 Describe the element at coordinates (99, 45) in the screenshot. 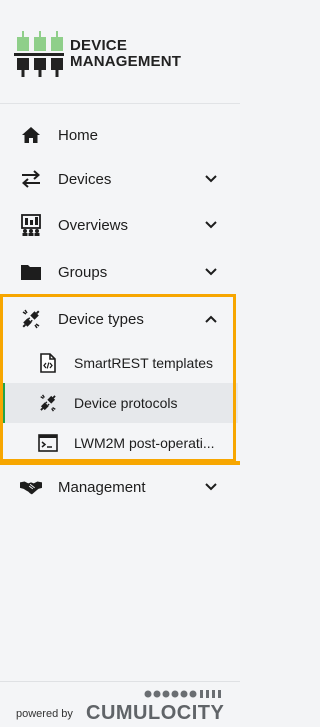

I see `app-title-line1: DEVICE` at that location.